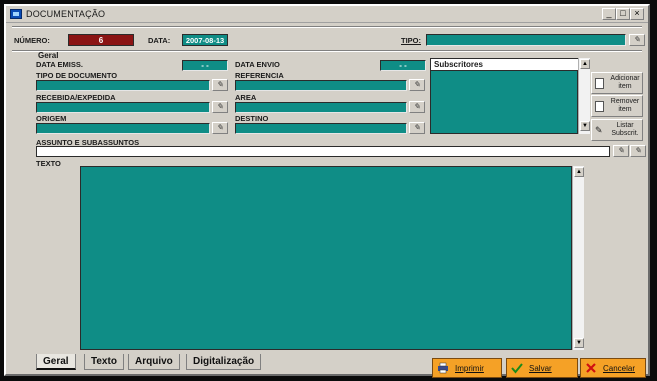  I want to click on destino-field, so click(321, 128).